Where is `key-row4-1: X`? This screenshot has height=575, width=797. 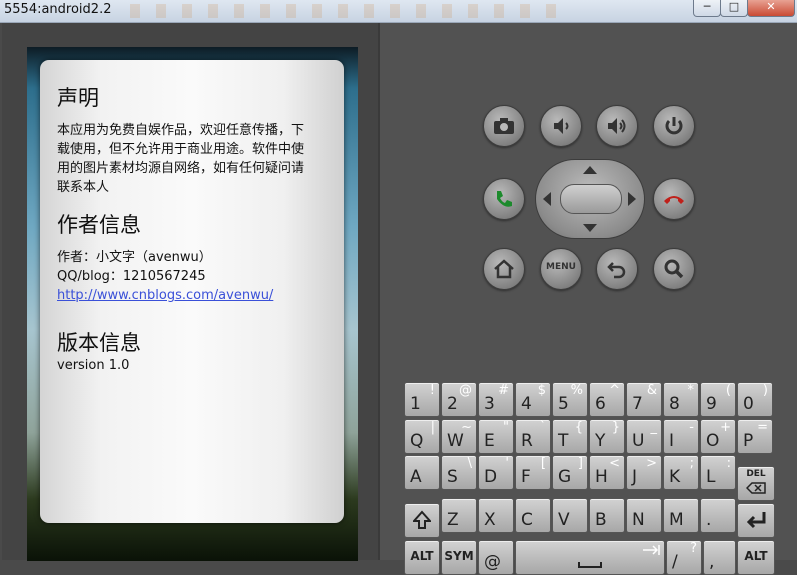 key-row4-1: X is located at coordinates (496, 515).